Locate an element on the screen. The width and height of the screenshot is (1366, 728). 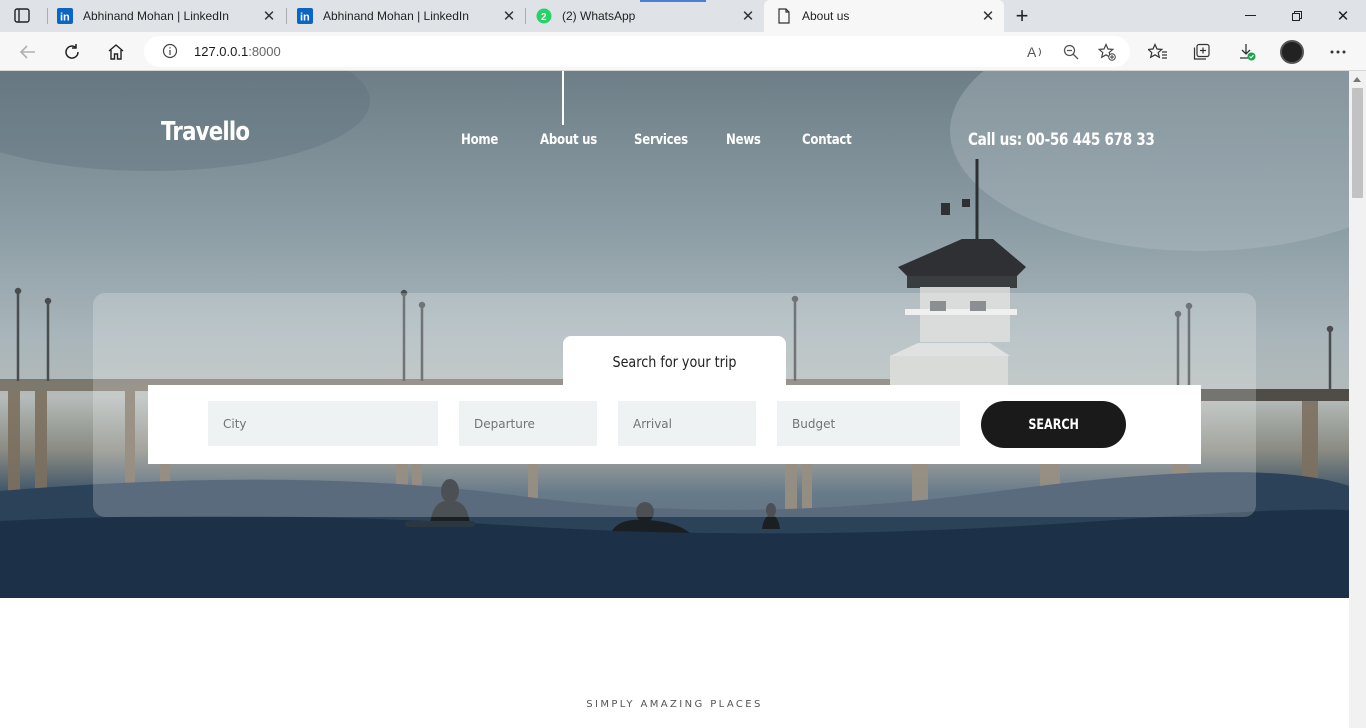
nav-news: News is located at coordinates (743, 140).